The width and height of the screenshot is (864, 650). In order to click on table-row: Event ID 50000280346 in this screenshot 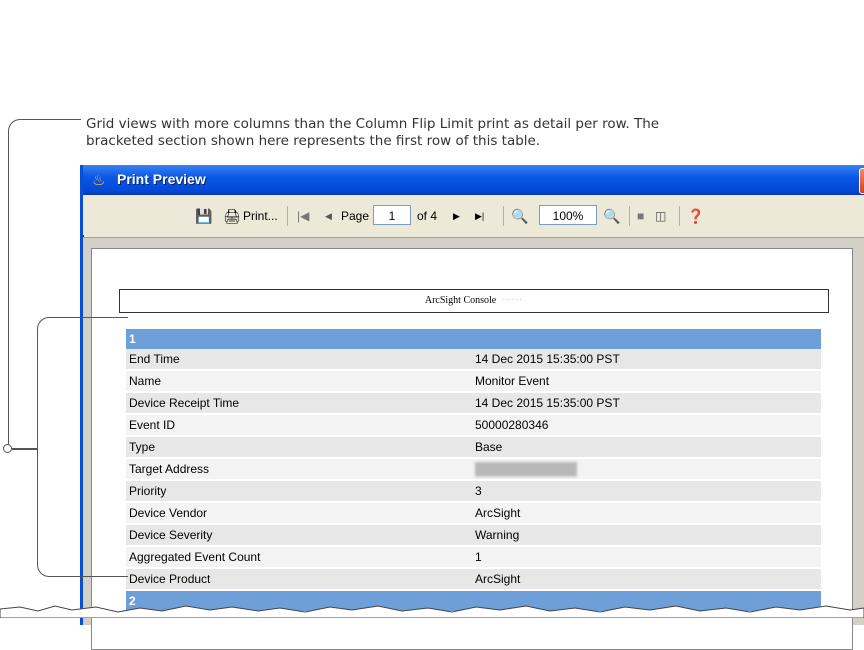, I will do `click(473, 426)`.